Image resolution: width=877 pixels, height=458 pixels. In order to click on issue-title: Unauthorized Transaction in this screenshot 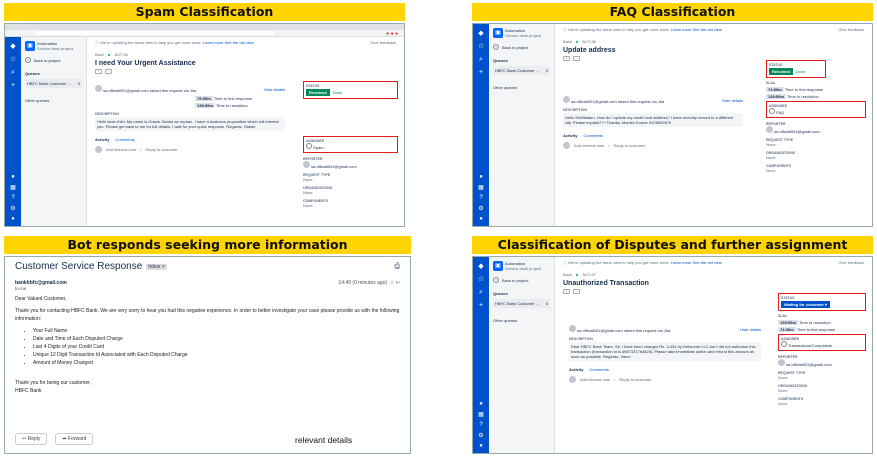, I will do `click(713, 283)`.